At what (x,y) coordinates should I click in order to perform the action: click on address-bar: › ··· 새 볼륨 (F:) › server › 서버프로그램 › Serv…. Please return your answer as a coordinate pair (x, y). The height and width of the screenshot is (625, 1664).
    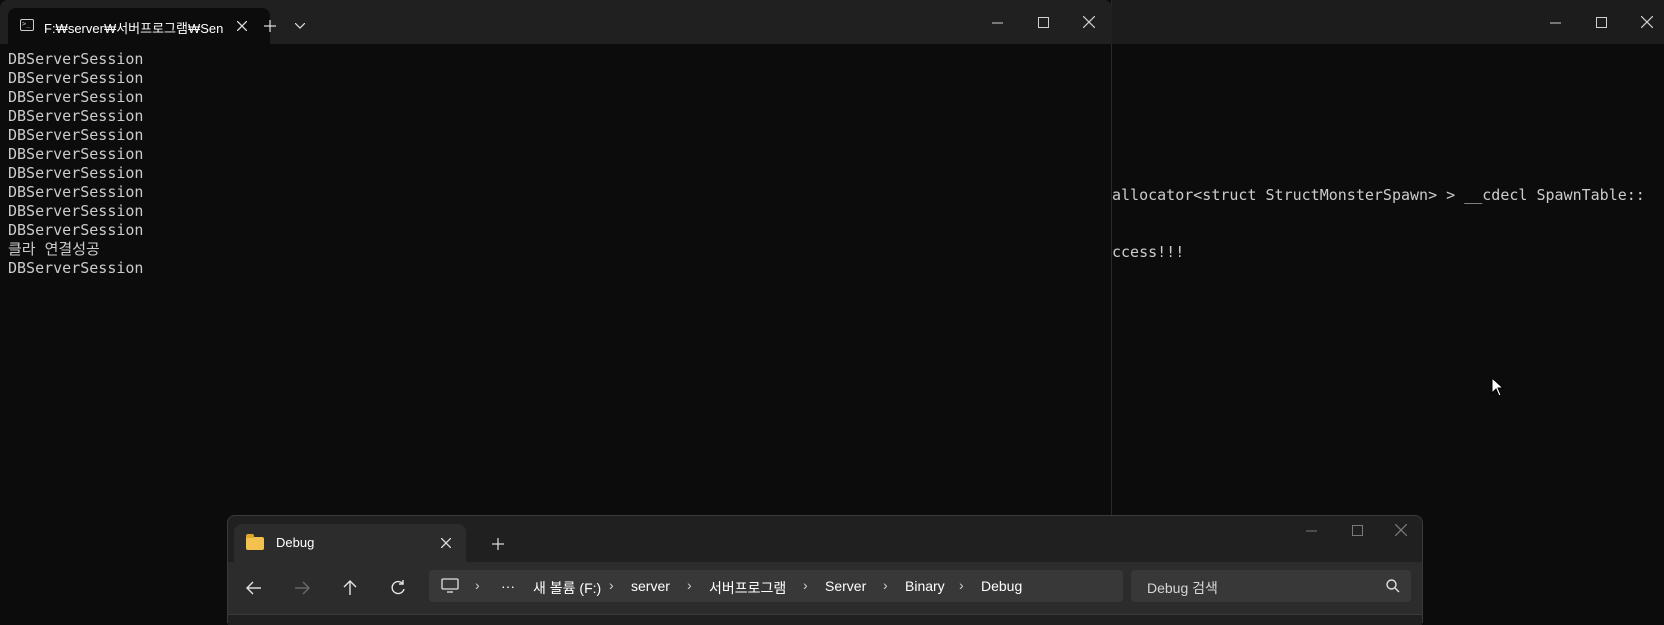
    Looking at the image, I should click on (776, 586).